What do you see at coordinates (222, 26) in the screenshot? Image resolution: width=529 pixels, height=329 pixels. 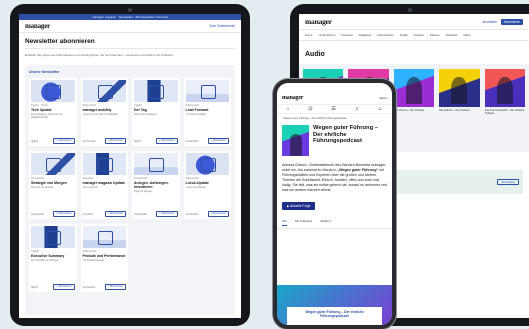 I see `header-link: Zum Seitenende` at bounding box center [222, 26].